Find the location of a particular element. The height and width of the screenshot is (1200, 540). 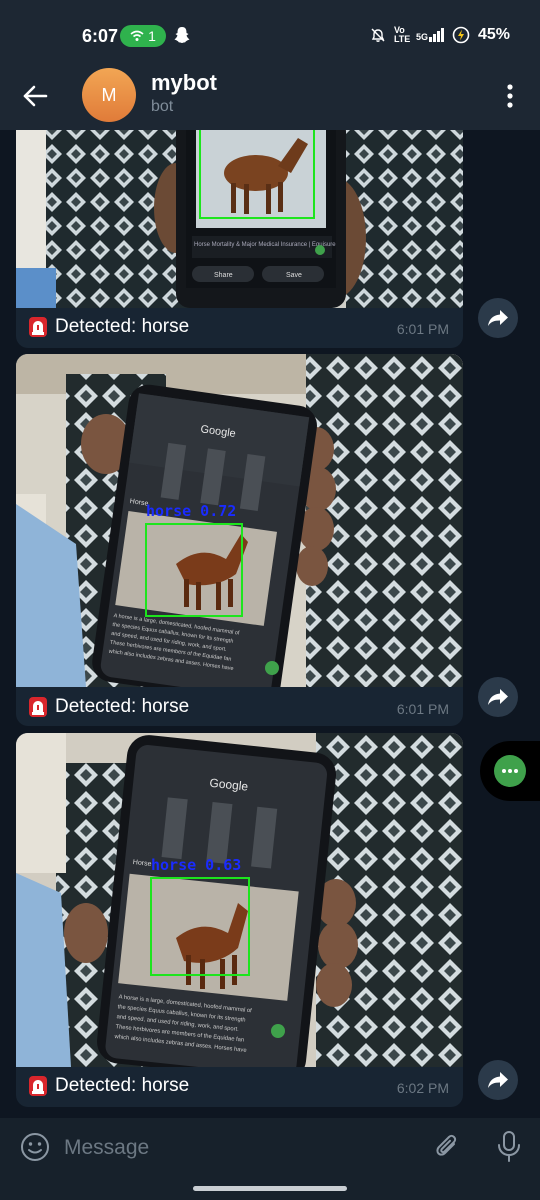

more-vertical-icon is located at coordinates (510, 96).